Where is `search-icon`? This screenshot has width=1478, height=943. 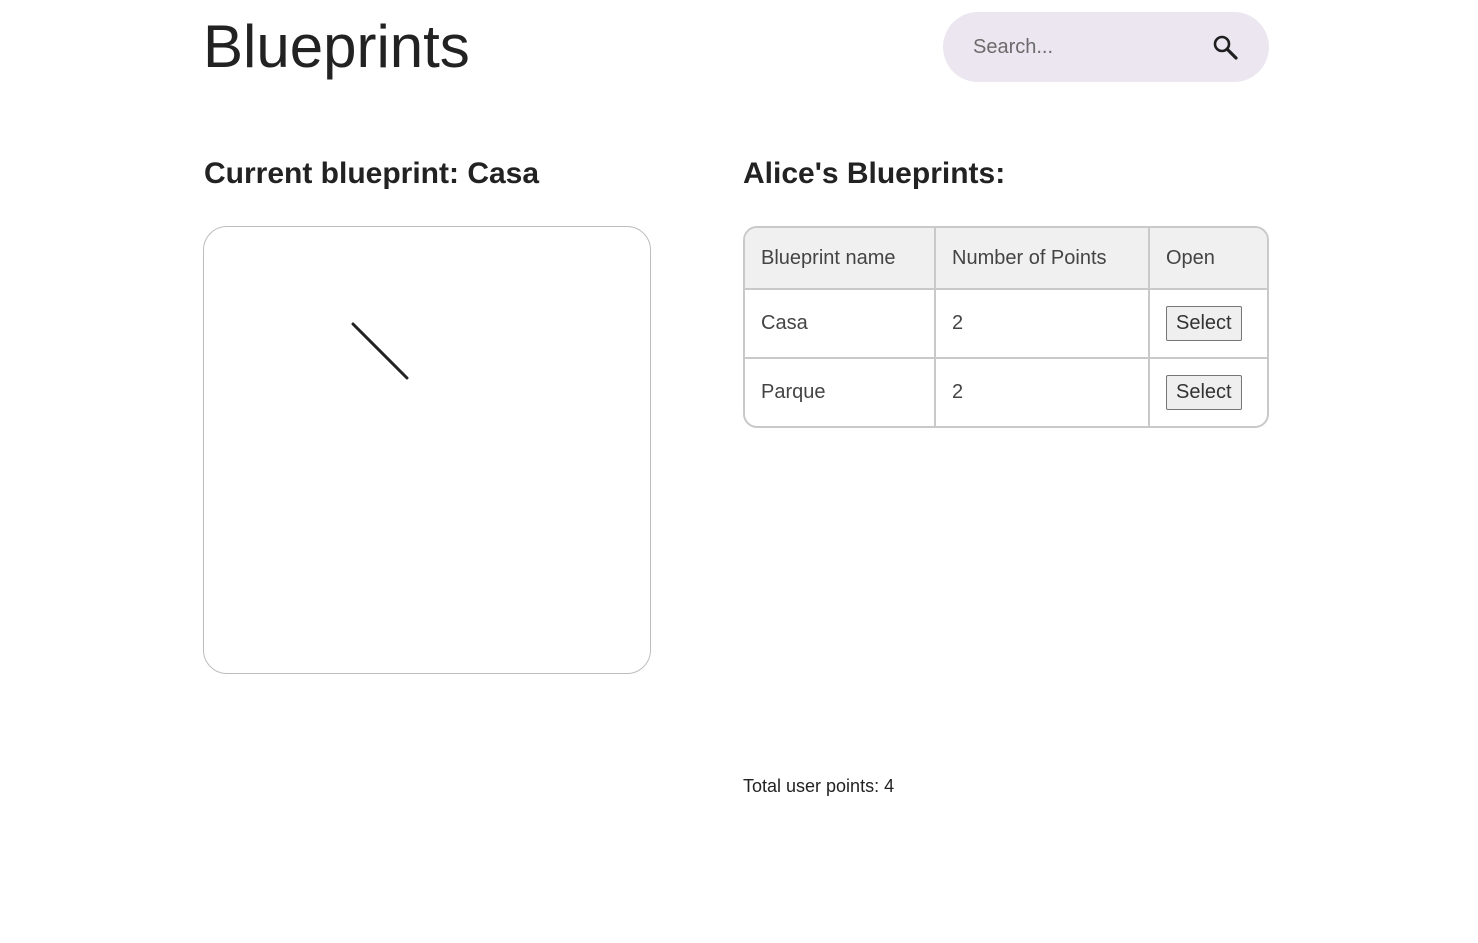
search-icon is located at coordinates (1225, 47).